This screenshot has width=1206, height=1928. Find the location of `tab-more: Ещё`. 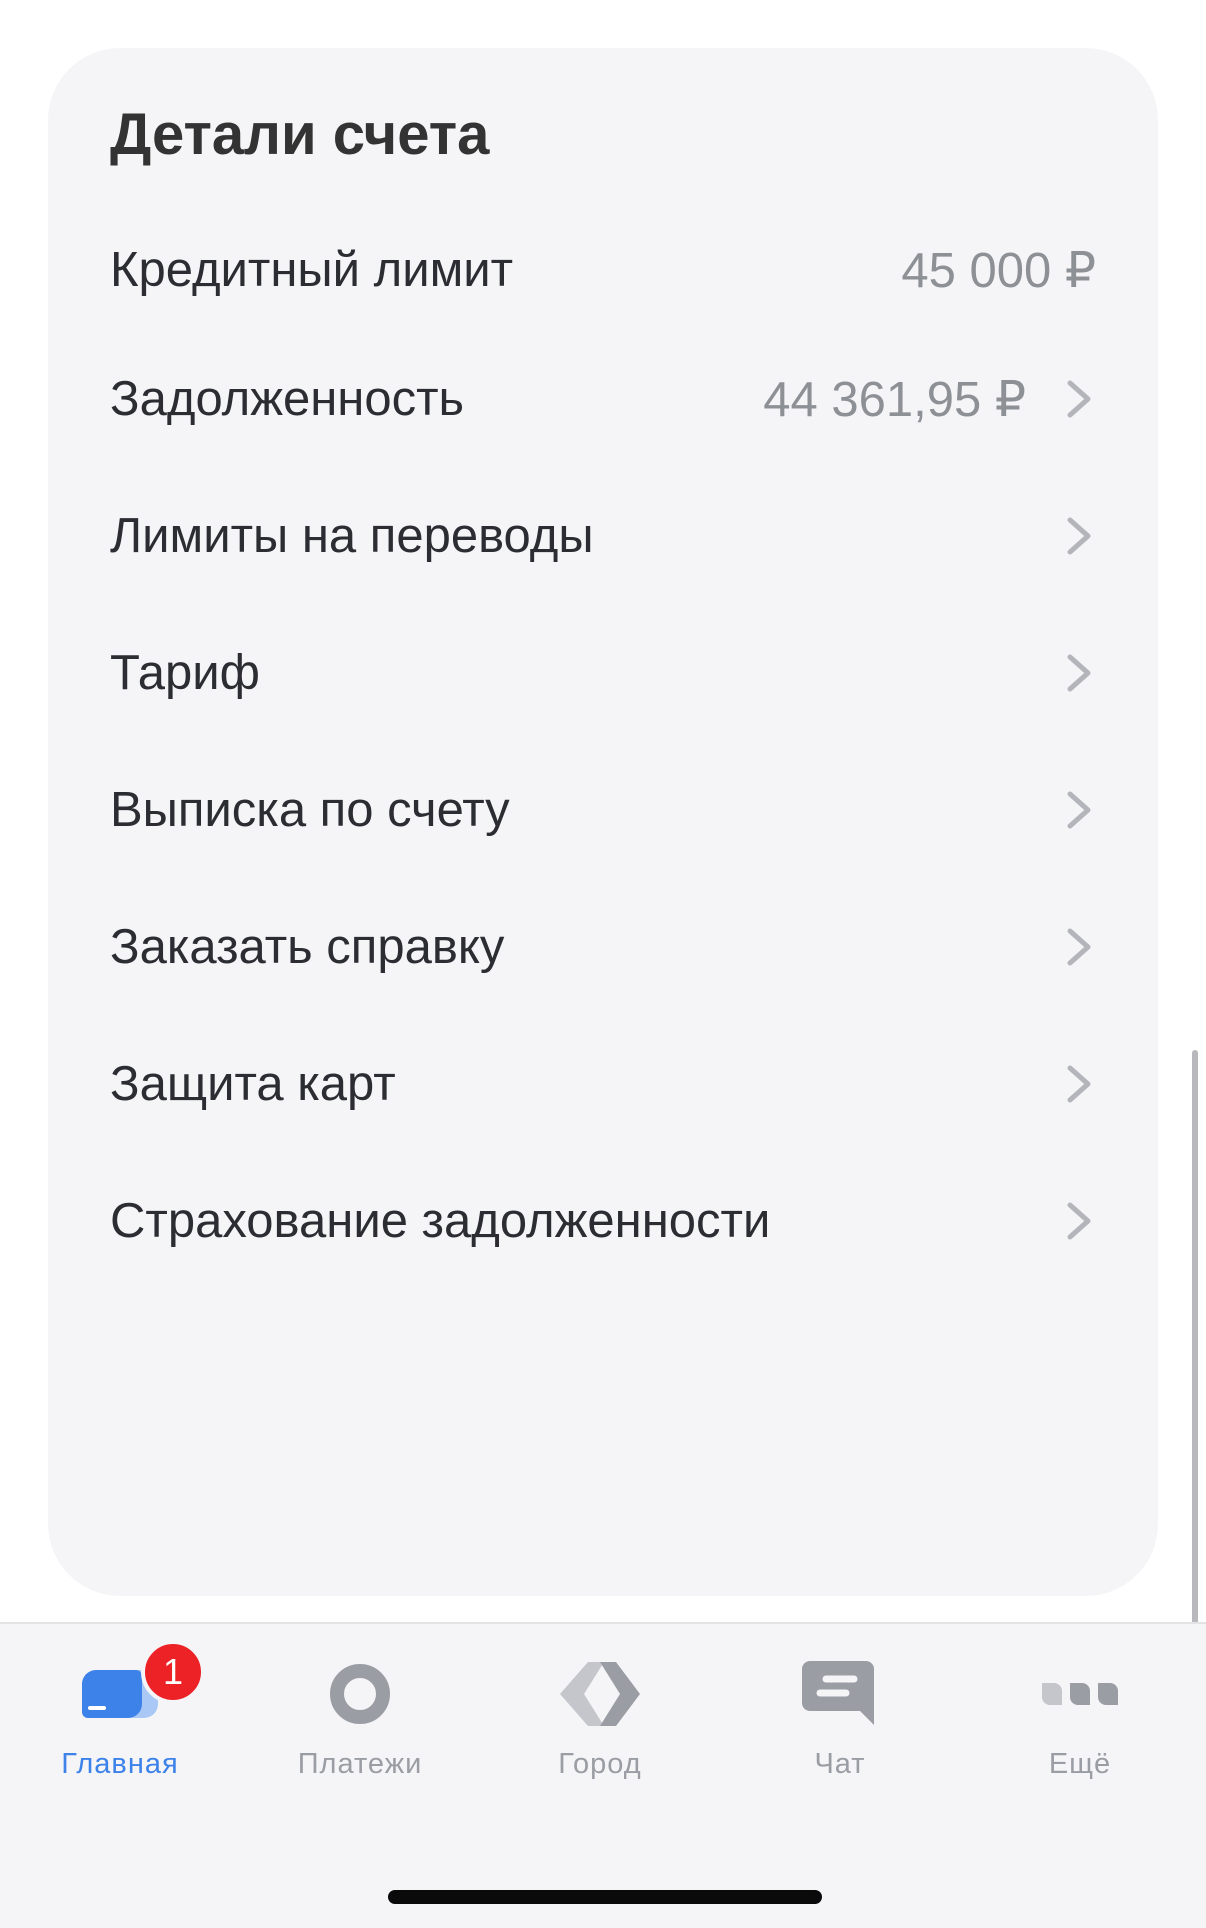

tab-more: Ещё is located at coordinates (1080, 1734).